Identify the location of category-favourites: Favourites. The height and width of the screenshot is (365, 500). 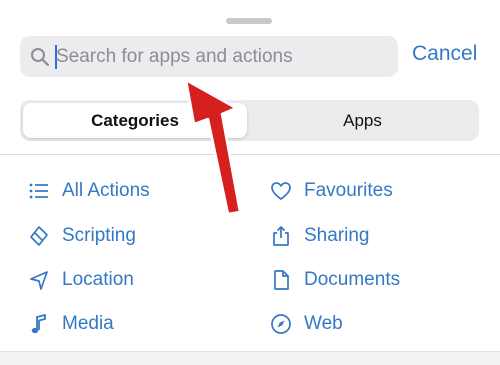
(331, 191).